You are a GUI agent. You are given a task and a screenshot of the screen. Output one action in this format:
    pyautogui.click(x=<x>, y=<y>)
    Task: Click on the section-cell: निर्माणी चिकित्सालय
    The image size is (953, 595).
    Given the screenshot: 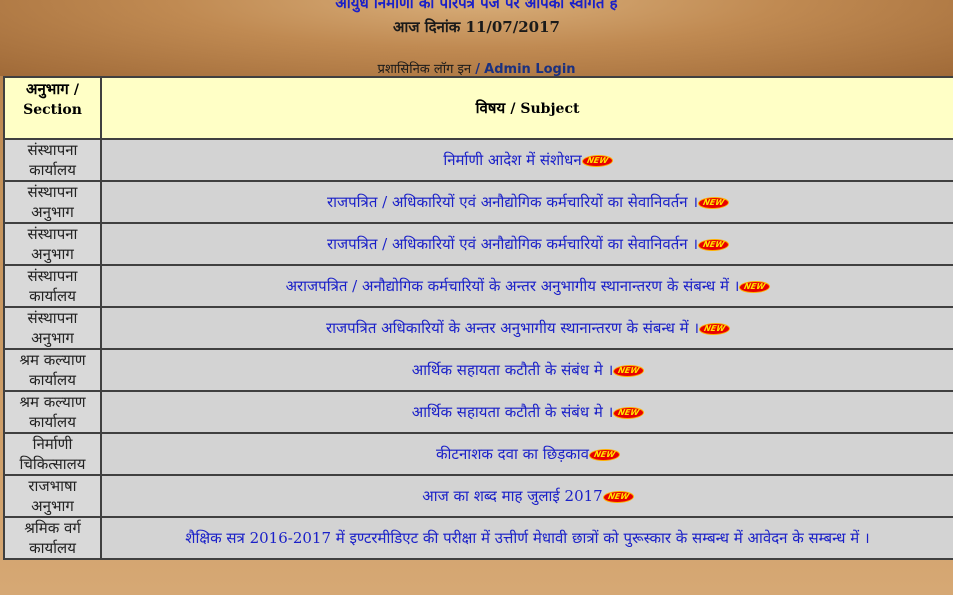 What is the action you would take?
    pyautogui.click(x=52, y=454)
    